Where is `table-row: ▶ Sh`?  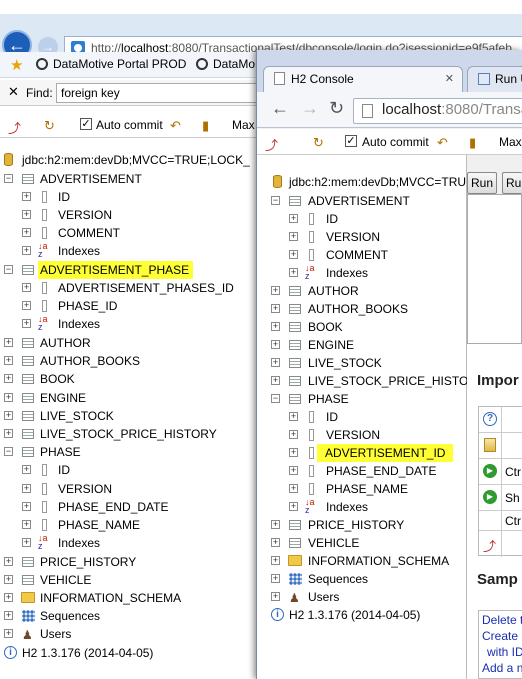 table-row: ▶ Sh is located at coordinates (500, 498).